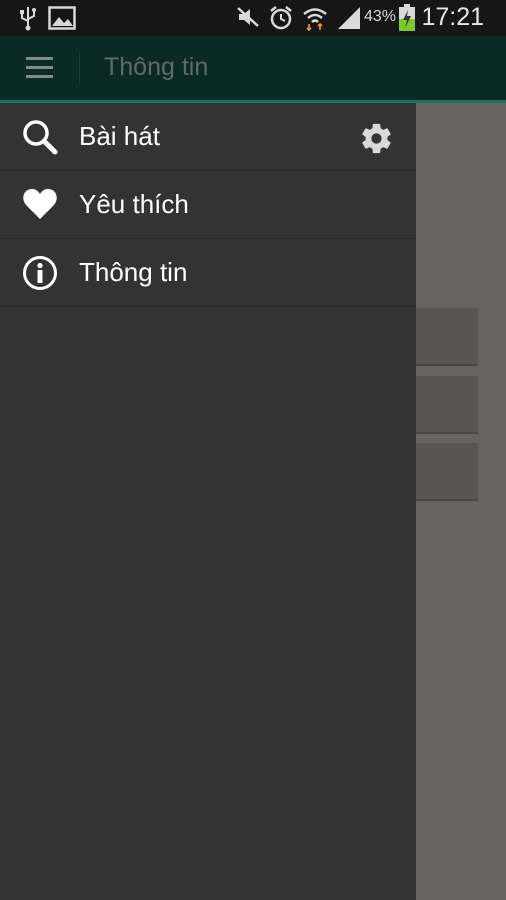  Describe the element at coordinates (62, 20) in the screenshot. I see `gallery-icon` at that location.